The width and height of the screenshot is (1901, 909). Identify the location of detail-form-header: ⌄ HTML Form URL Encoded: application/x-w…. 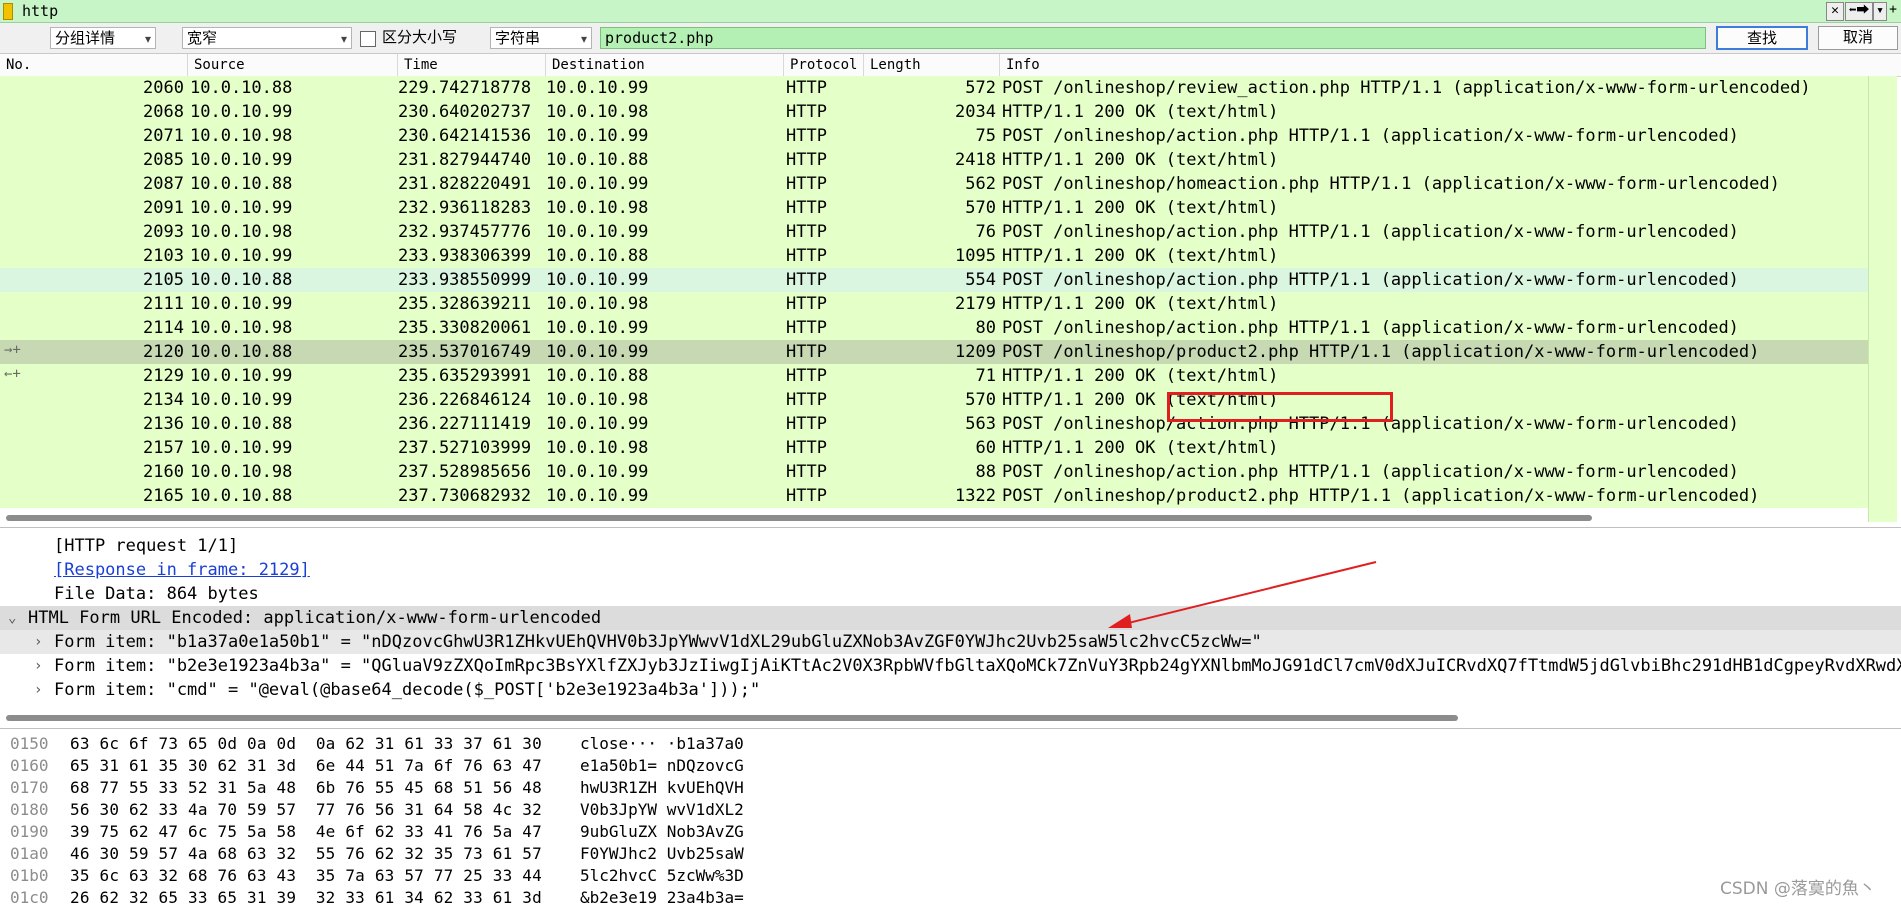
(950, 618).